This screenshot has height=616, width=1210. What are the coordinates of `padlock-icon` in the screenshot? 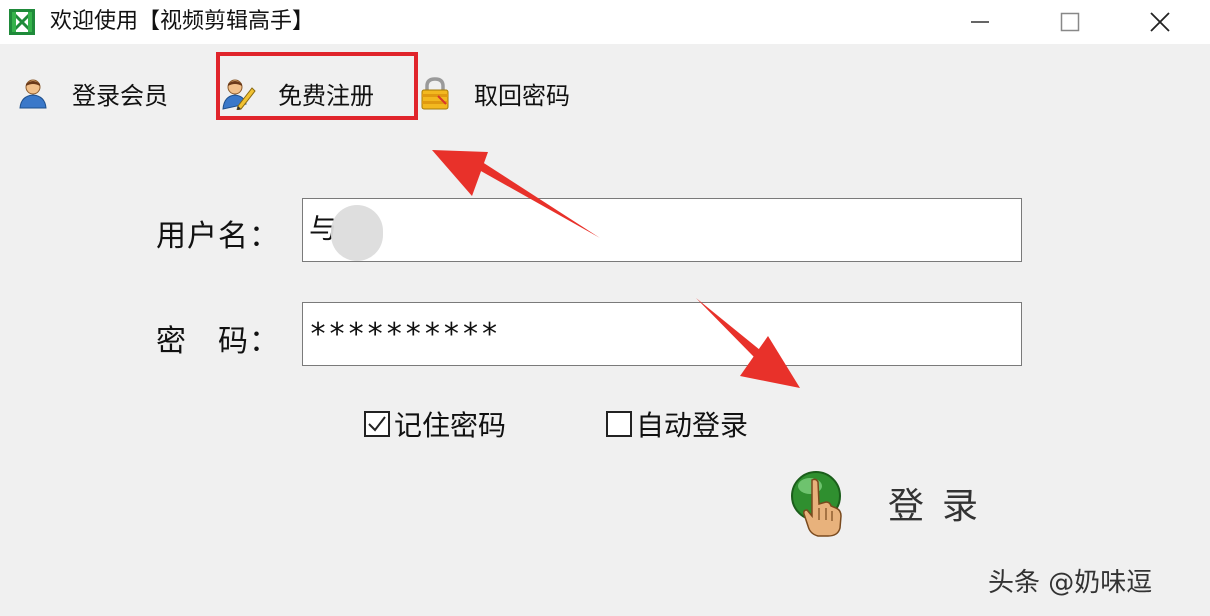 It's located at (435, 93).